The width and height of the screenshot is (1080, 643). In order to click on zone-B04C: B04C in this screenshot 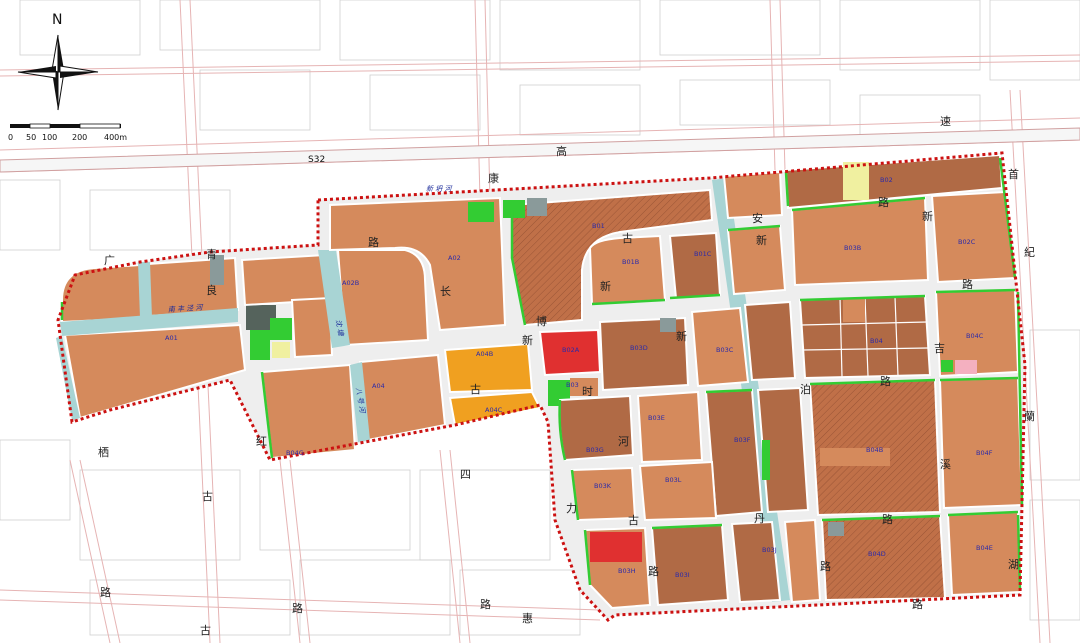, I will do `click(975, 336)`.